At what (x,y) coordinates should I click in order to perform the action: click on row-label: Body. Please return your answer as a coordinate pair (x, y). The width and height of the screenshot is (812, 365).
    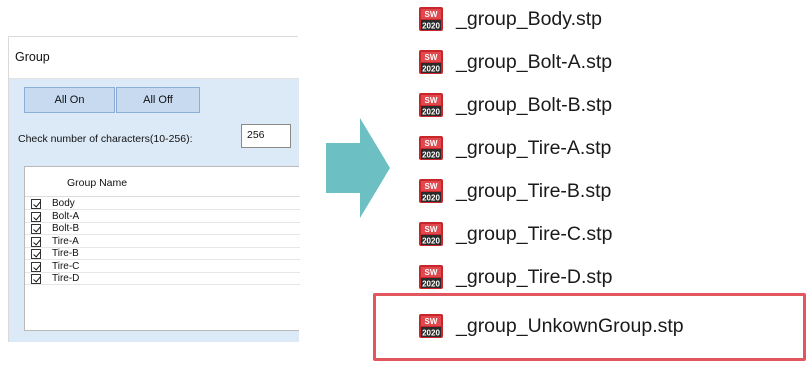
    Looking at the image, I should click on (63, 203).